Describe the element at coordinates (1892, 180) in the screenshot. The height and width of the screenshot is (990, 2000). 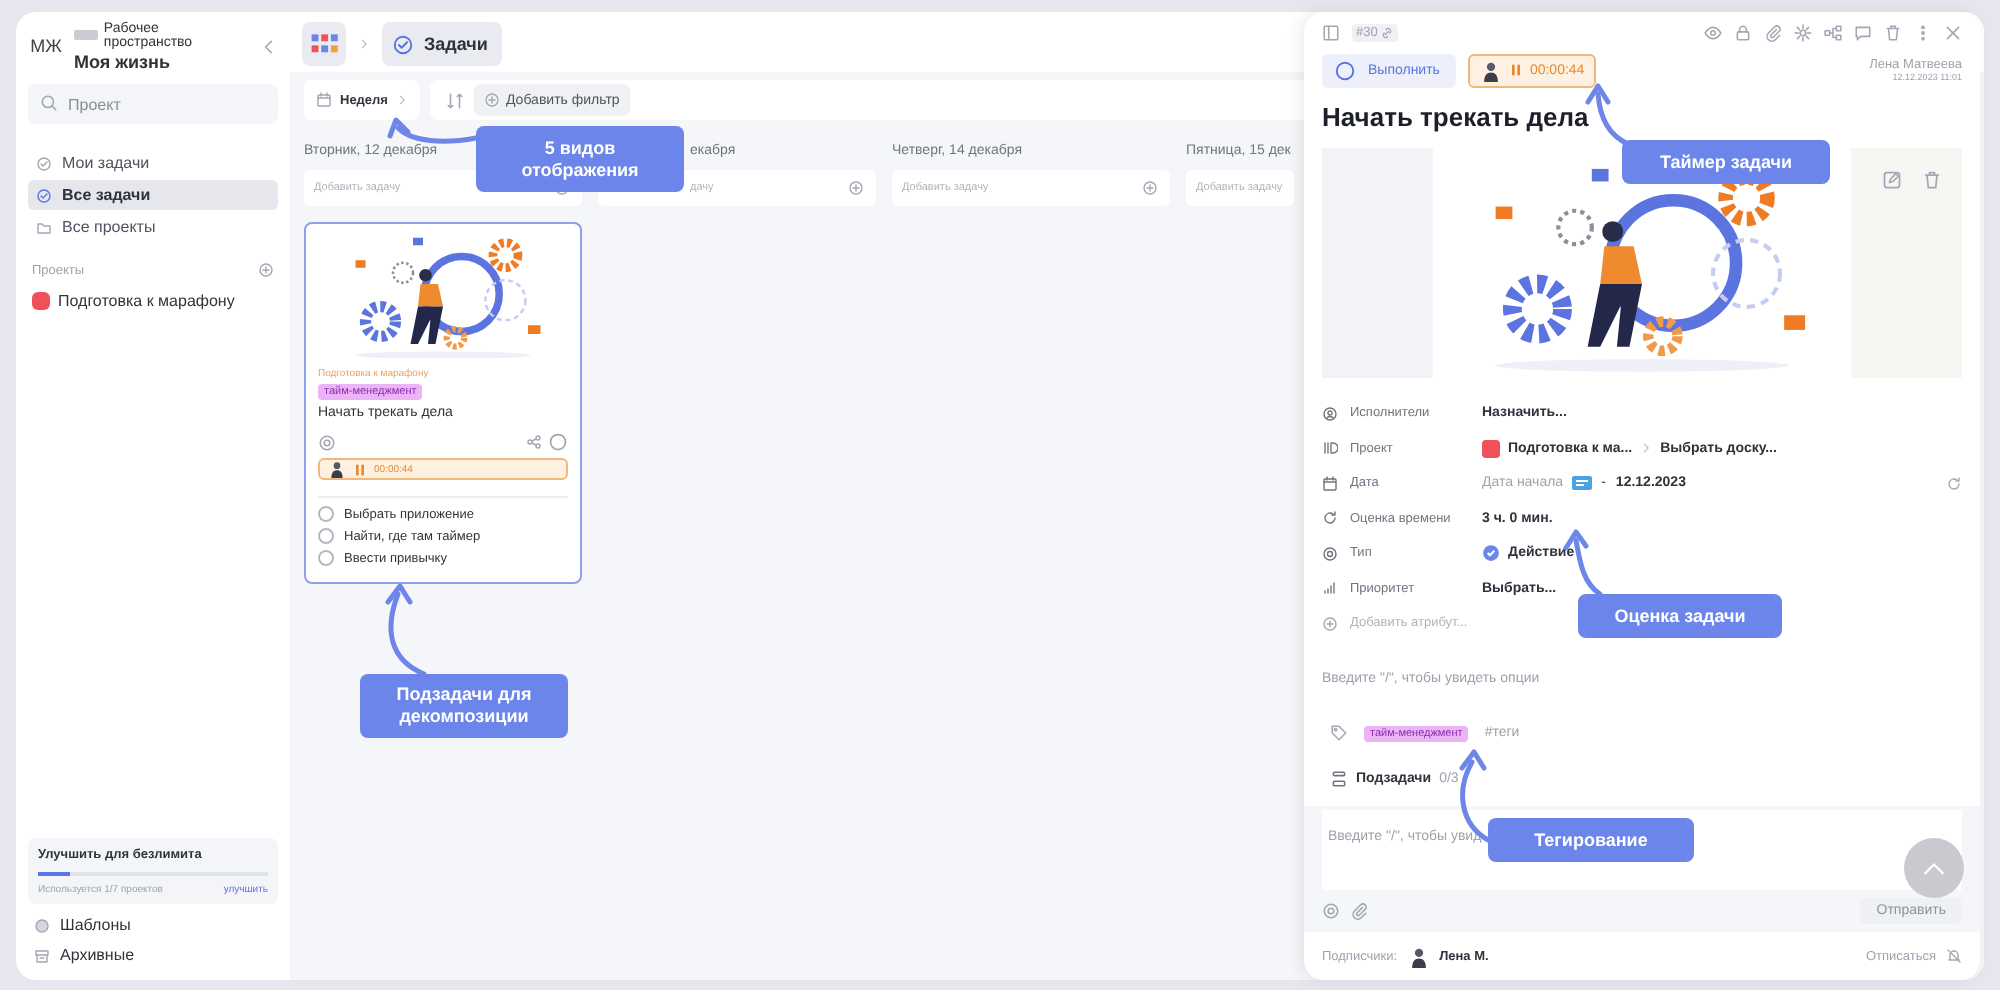
I see `edit-icon` at that location.